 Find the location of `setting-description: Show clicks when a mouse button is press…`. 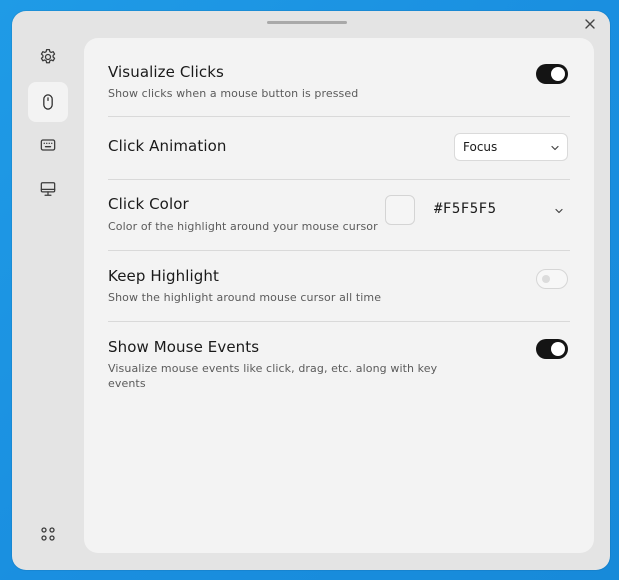

setting-description: Show clicks when a mouse button is press… is located at coordinates (233, 93).